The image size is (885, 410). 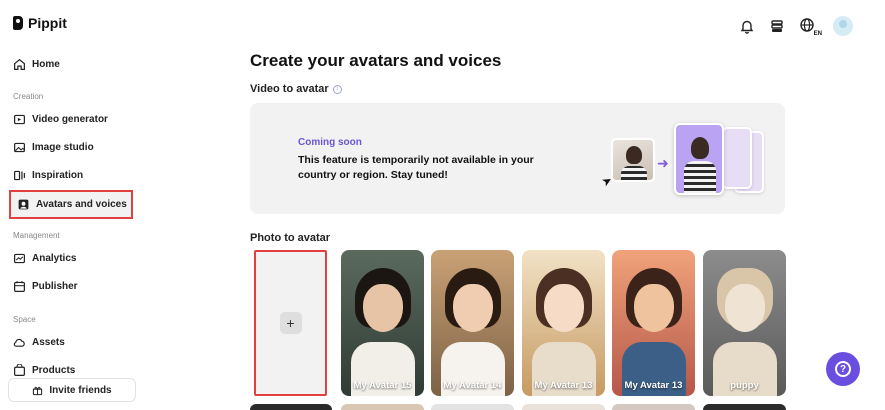 I want to click on coming-soon-label: Coming soon, so click(x=330, y=142).